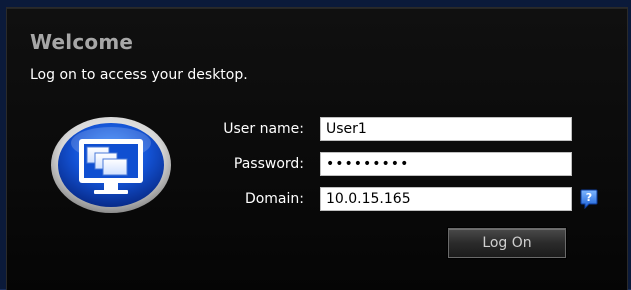  I want to click on username-input, so click(446, 129).